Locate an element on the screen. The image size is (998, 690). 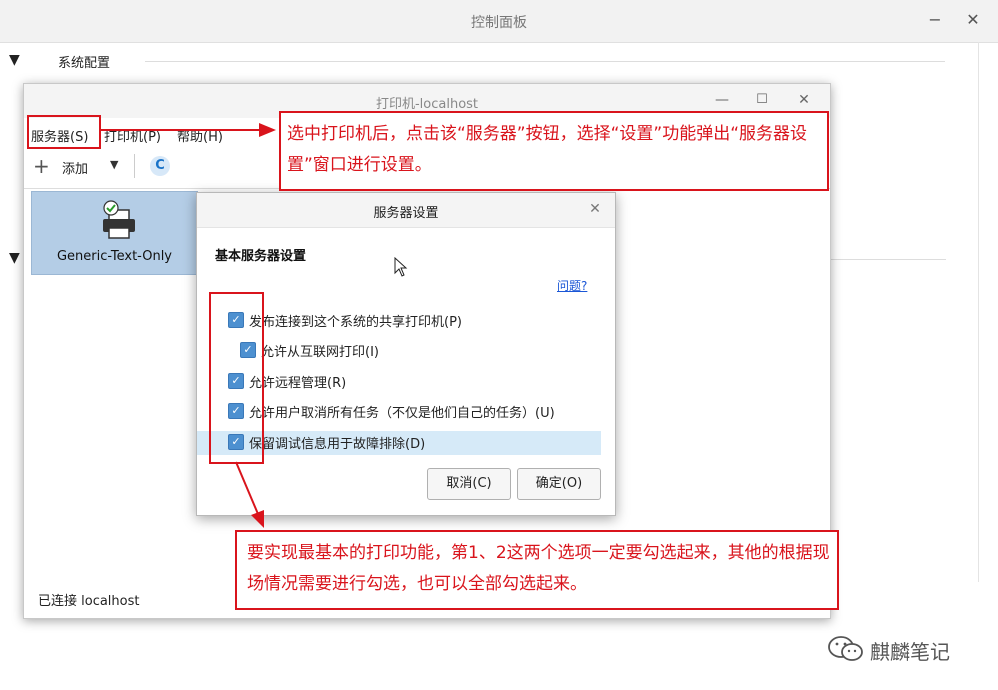
menu-help: 帮助(H) is located at coordinates (200, 135).